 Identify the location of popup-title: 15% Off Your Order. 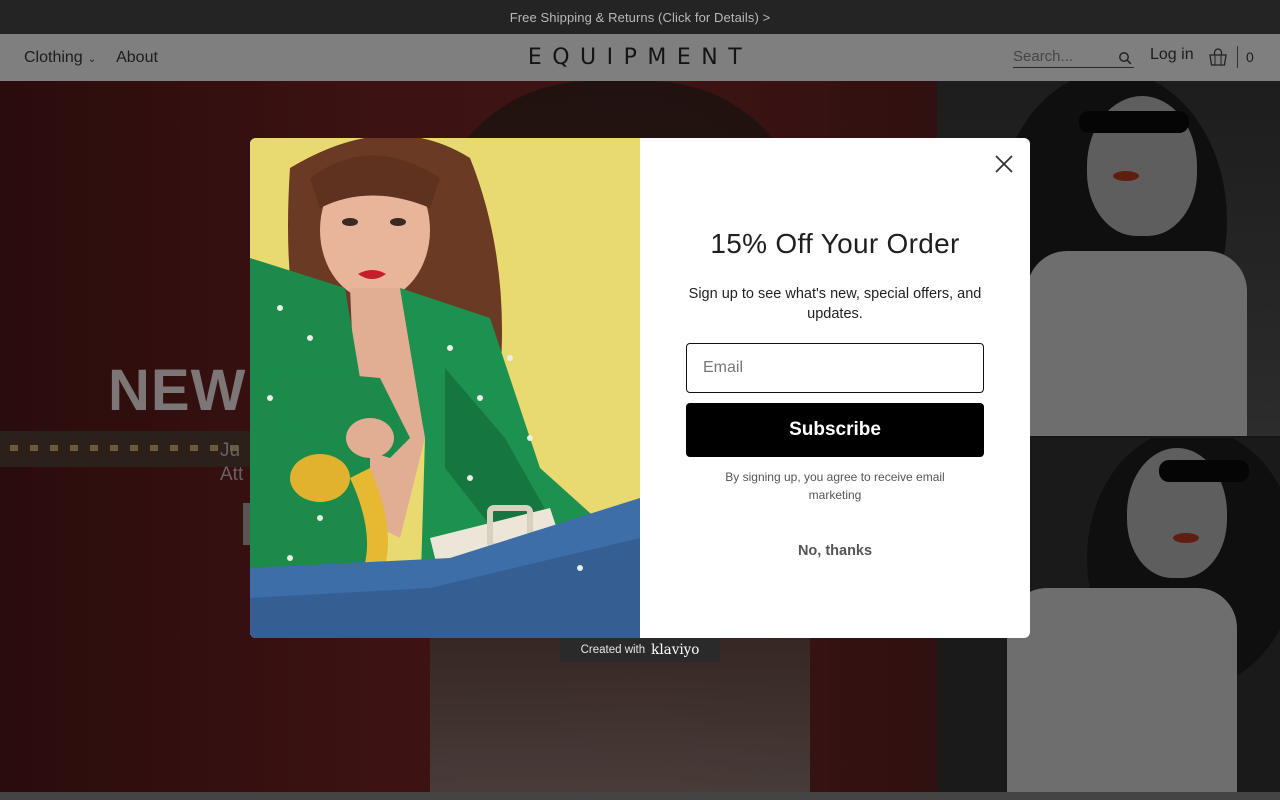
(835, 243).